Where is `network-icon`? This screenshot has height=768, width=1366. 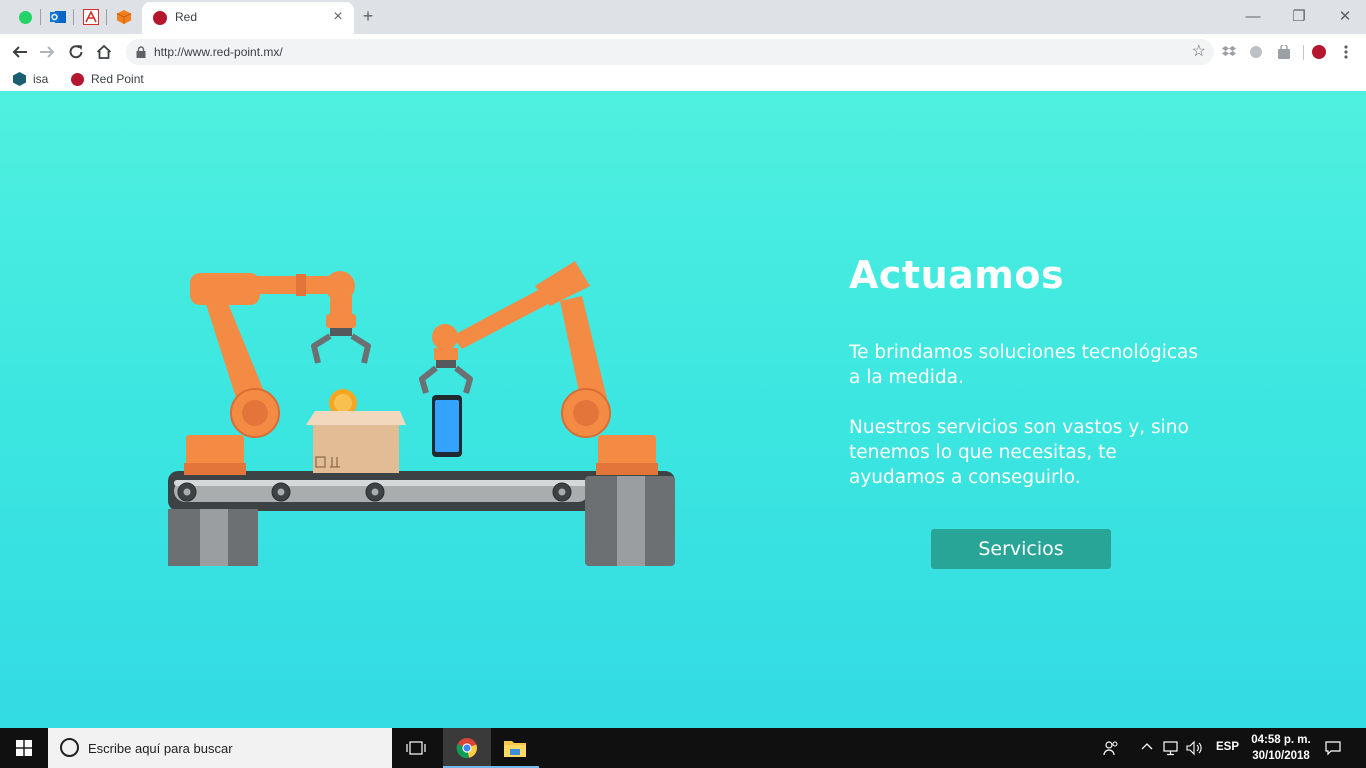
network-icon is located at coordinates (1172, 749).